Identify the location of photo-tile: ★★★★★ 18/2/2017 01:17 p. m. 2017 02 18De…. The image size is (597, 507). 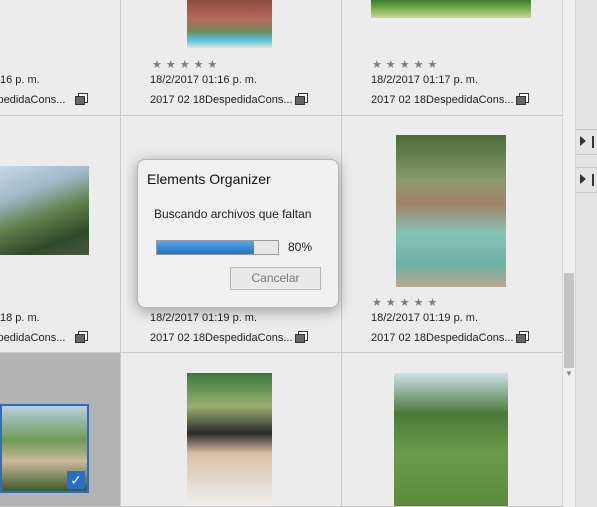
(452, 58).